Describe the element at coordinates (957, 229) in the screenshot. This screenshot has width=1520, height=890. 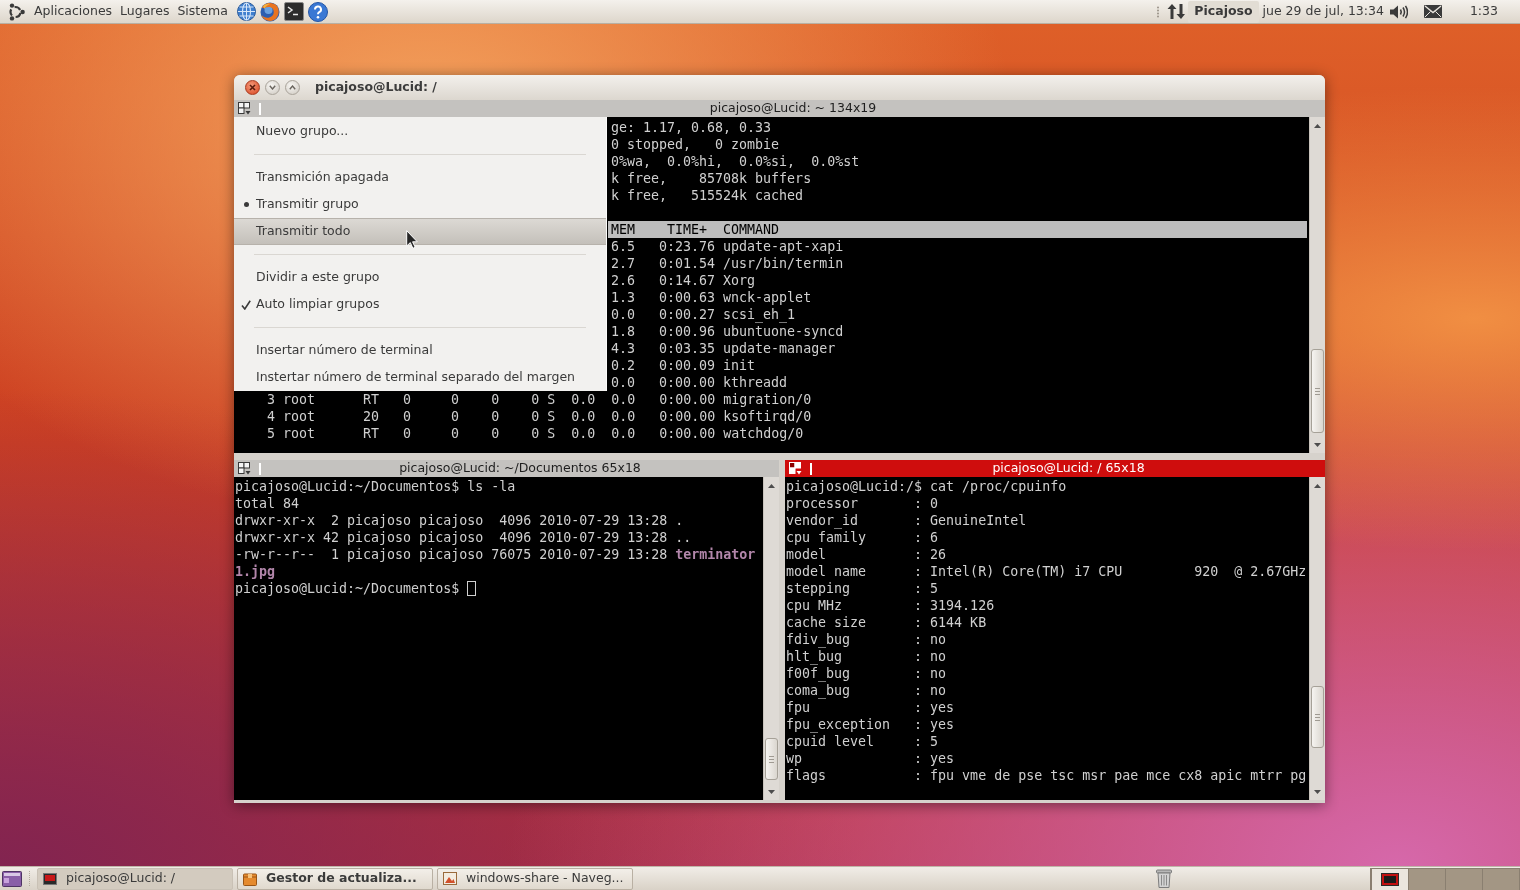
I see `process-table-header: MEM TIME+ COMMAND` at that location.